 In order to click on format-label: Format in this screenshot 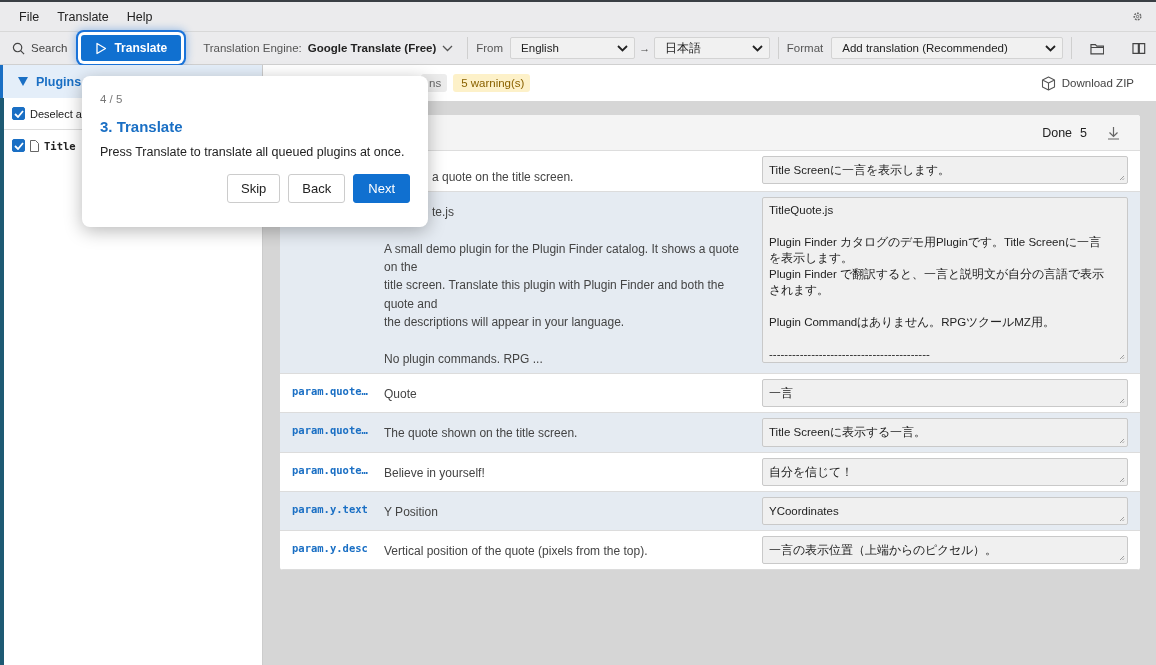, I will do `click(805, 48)`.